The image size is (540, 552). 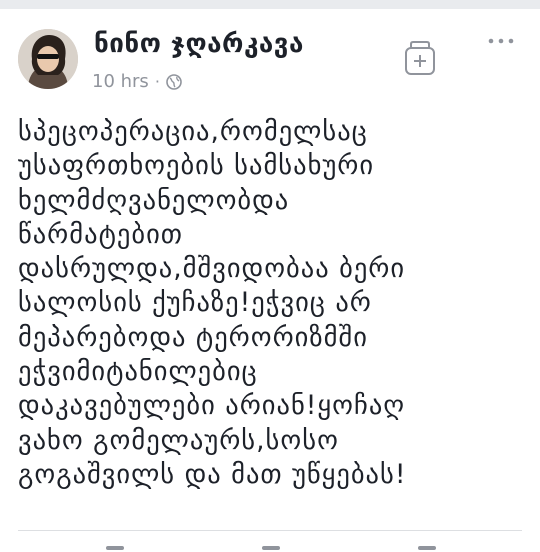 I want to click on save-icon, so click(x=420, y=58).